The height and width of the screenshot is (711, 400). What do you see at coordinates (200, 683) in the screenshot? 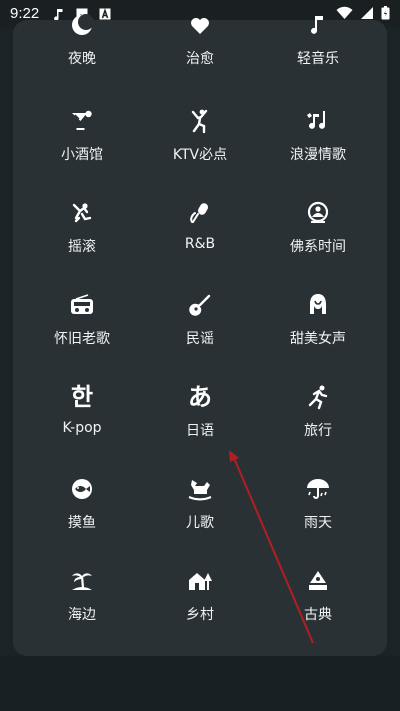
I see `bottom-area` at bounding box center [200, 683].